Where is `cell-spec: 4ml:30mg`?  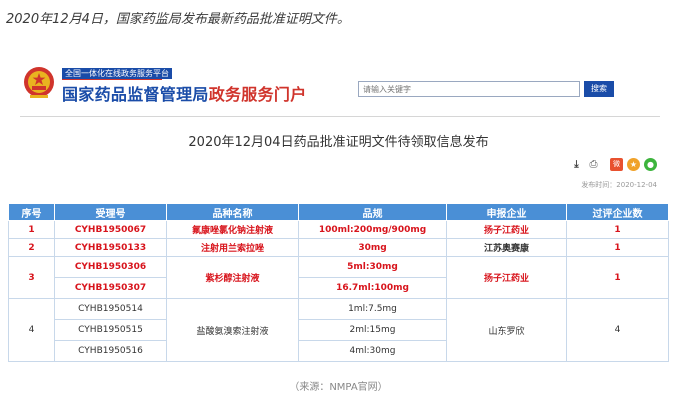
cell-spec: 4ml:30mg is located at coordinates (372, 351).